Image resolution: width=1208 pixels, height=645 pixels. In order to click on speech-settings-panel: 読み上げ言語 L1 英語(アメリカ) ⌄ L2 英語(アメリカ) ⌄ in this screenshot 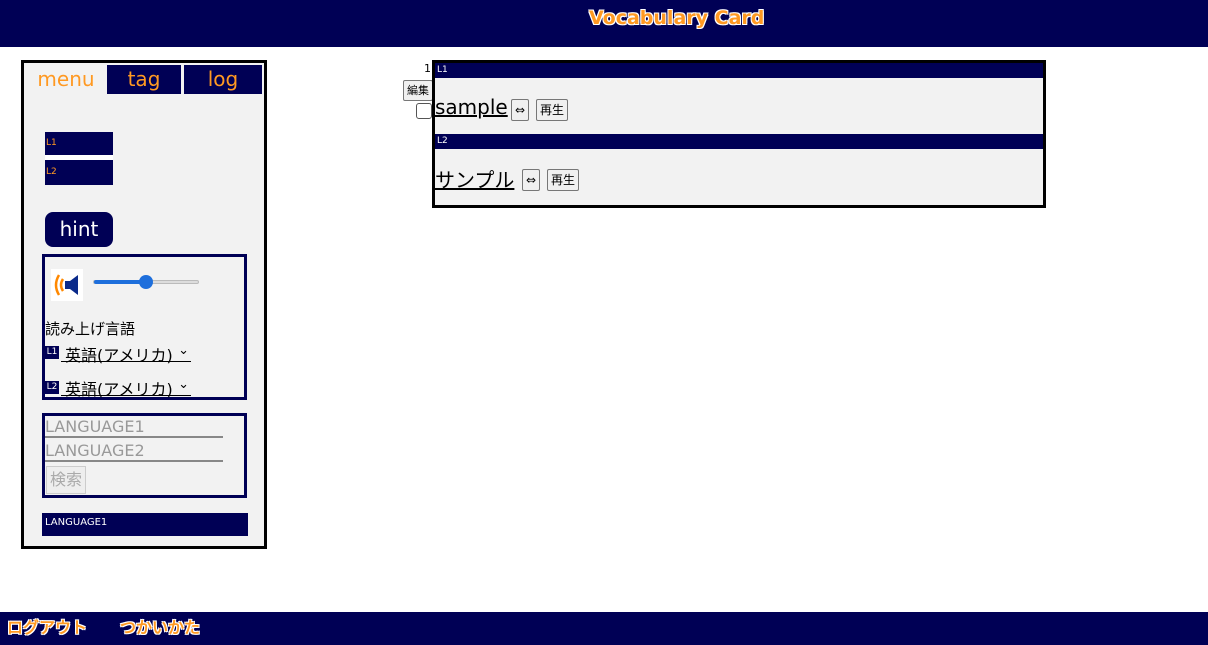, I will do `click(144, 327)`.